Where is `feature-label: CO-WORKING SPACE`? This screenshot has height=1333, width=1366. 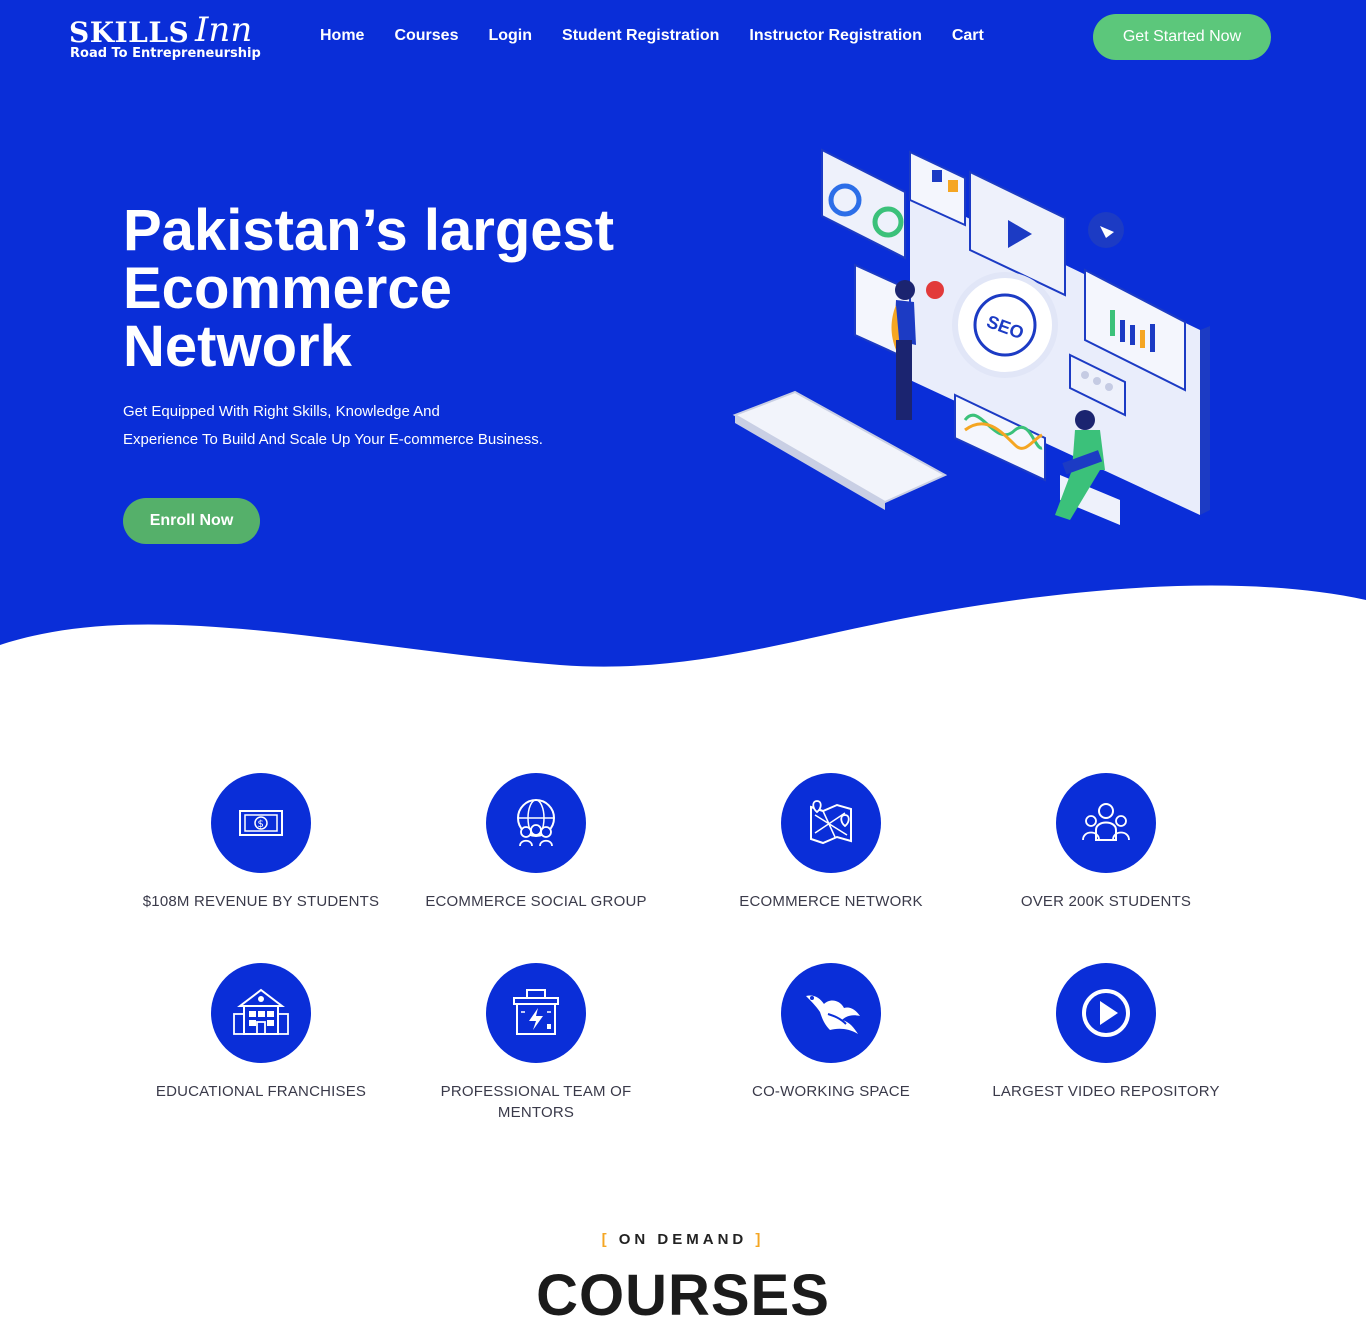
feature-label: CO-WORKING SPACE is located at coordinates (831, 1091).